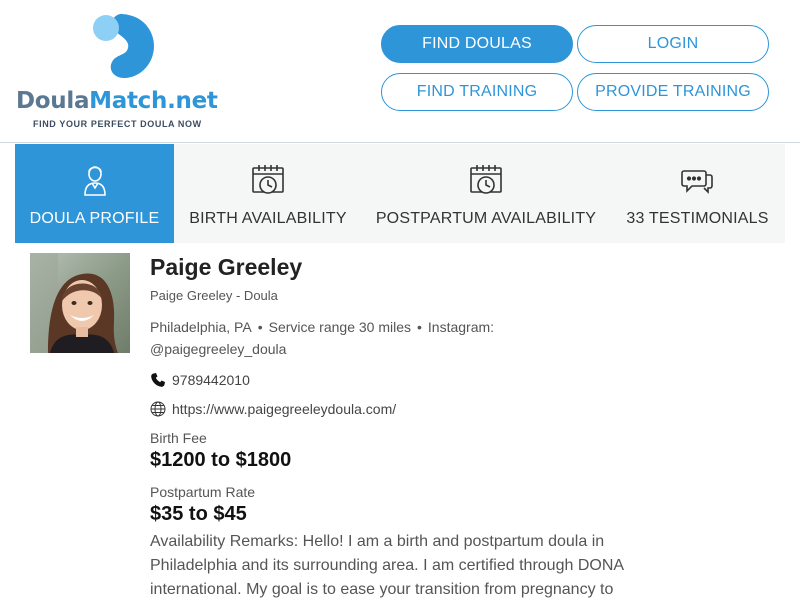 The width and height of the screenshot is (800, 600). Describe the element at coordinates (218, 349) in the screenshot. I see `instagram-handle: @paigegreeley_doula` at that location.